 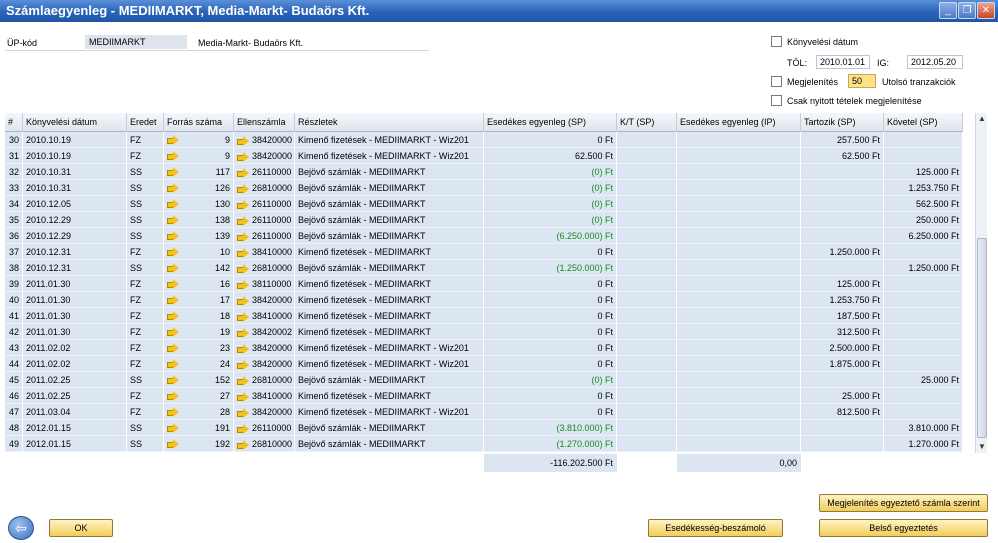 What do you see at coordinates (903, 528) in the screenshot?
I see `belso-egyeztetes-button: Belső egyeztetés` at bounding box center [903, 528].